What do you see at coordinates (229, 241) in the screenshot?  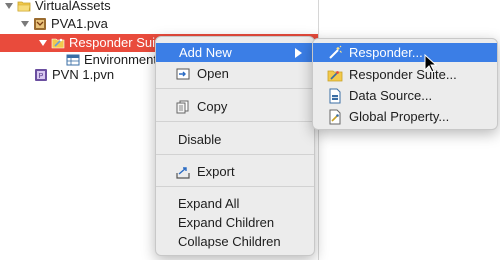 I see `menu-item-label: Collapse Children` at bounding box center [229, 241].